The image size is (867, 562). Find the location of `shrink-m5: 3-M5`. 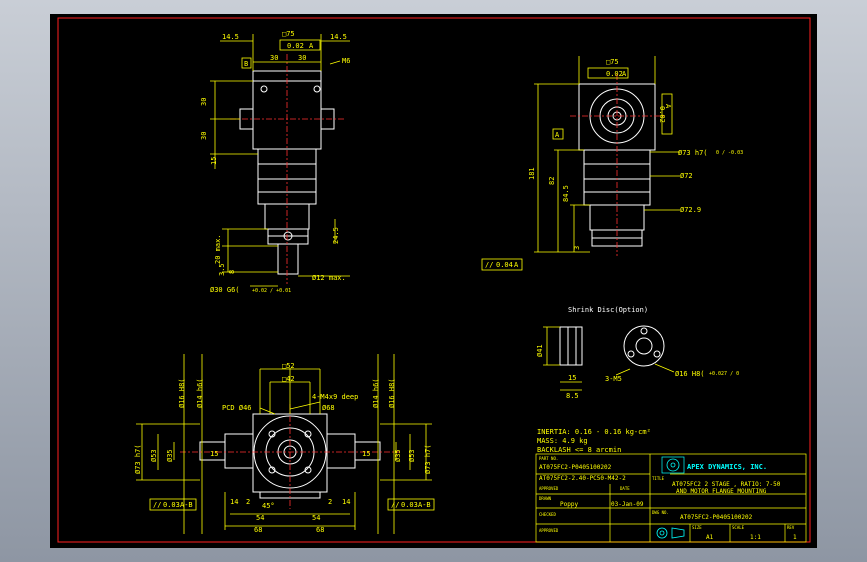

shrink-m5: 3-M5 is located at coordinates (613, 379).